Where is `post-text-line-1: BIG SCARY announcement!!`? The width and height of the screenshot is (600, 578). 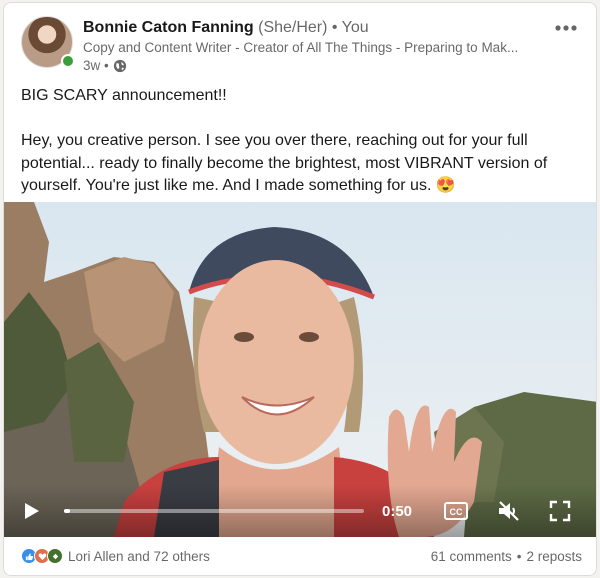
post-text-line-1: BIG SCARY announcement!! is located at coordinates (124, 95).